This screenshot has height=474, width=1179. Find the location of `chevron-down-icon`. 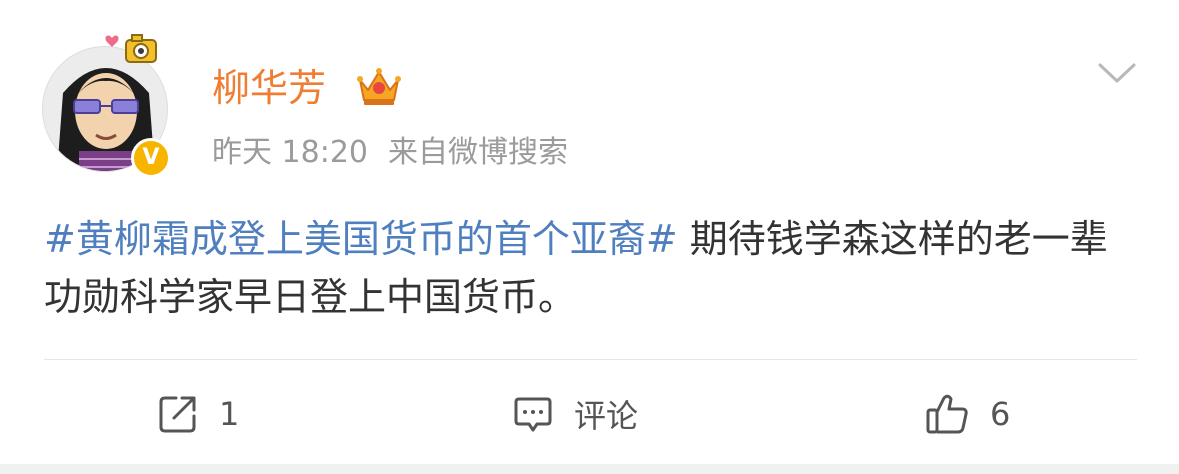

chevron-down-icon is located at coordinates (1117, 73).